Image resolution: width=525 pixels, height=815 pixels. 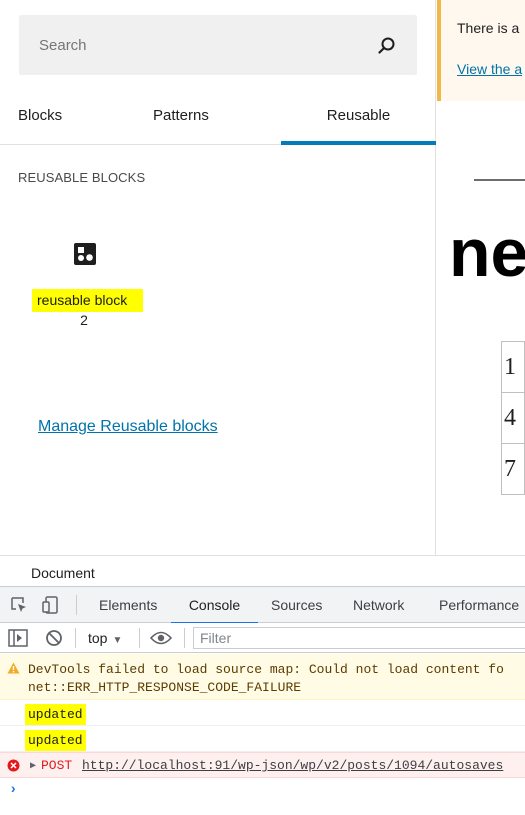 What do you see at coordinates (128, 427) in the screenshot?
I see `manage-reusable-blocks-link: Manage Reusable blocks` at bounding box center [128, 427].